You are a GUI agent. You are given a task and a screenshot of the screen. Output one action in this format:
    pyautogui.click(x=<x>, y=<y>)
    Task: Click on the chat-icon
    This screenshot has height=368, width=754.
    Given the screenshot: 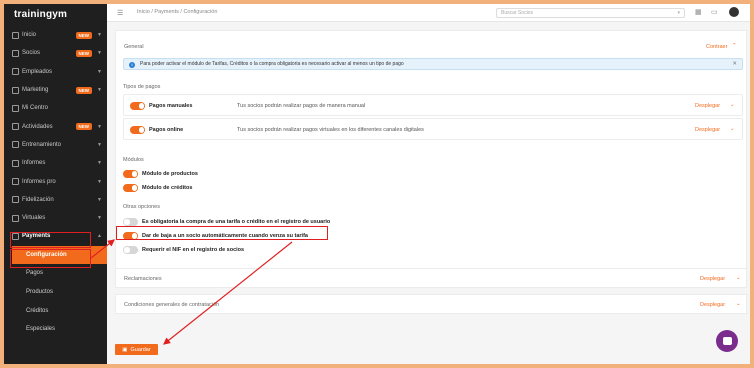 What is the action you would take?
    pyautogui.click(x=727, y=341)
    